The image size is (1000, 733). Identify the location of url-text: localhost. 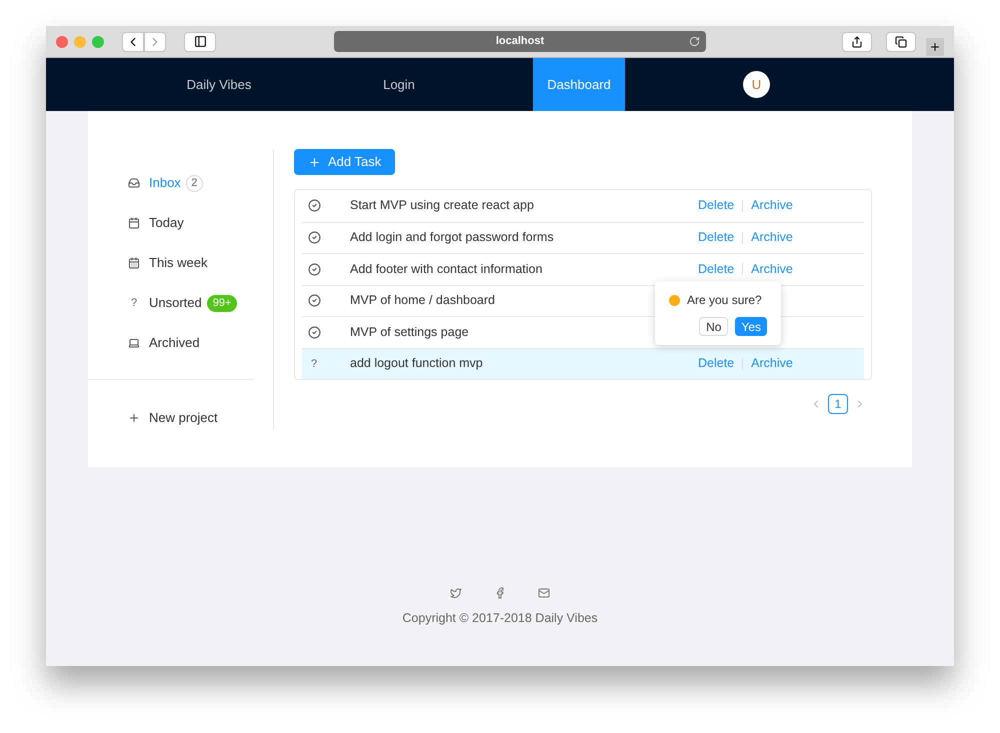
(520, 42).